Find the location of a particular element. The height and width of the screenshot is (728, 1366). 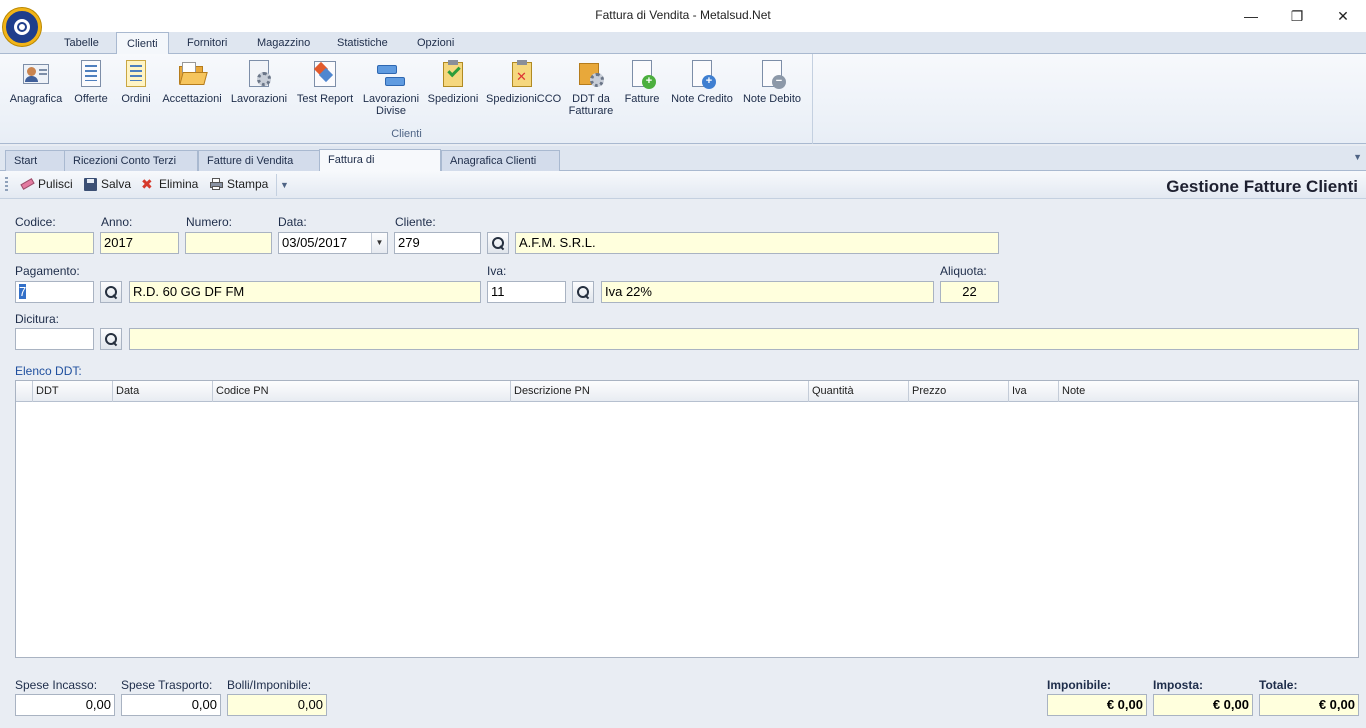

order-document-icon is located at coordinates (136, 74).